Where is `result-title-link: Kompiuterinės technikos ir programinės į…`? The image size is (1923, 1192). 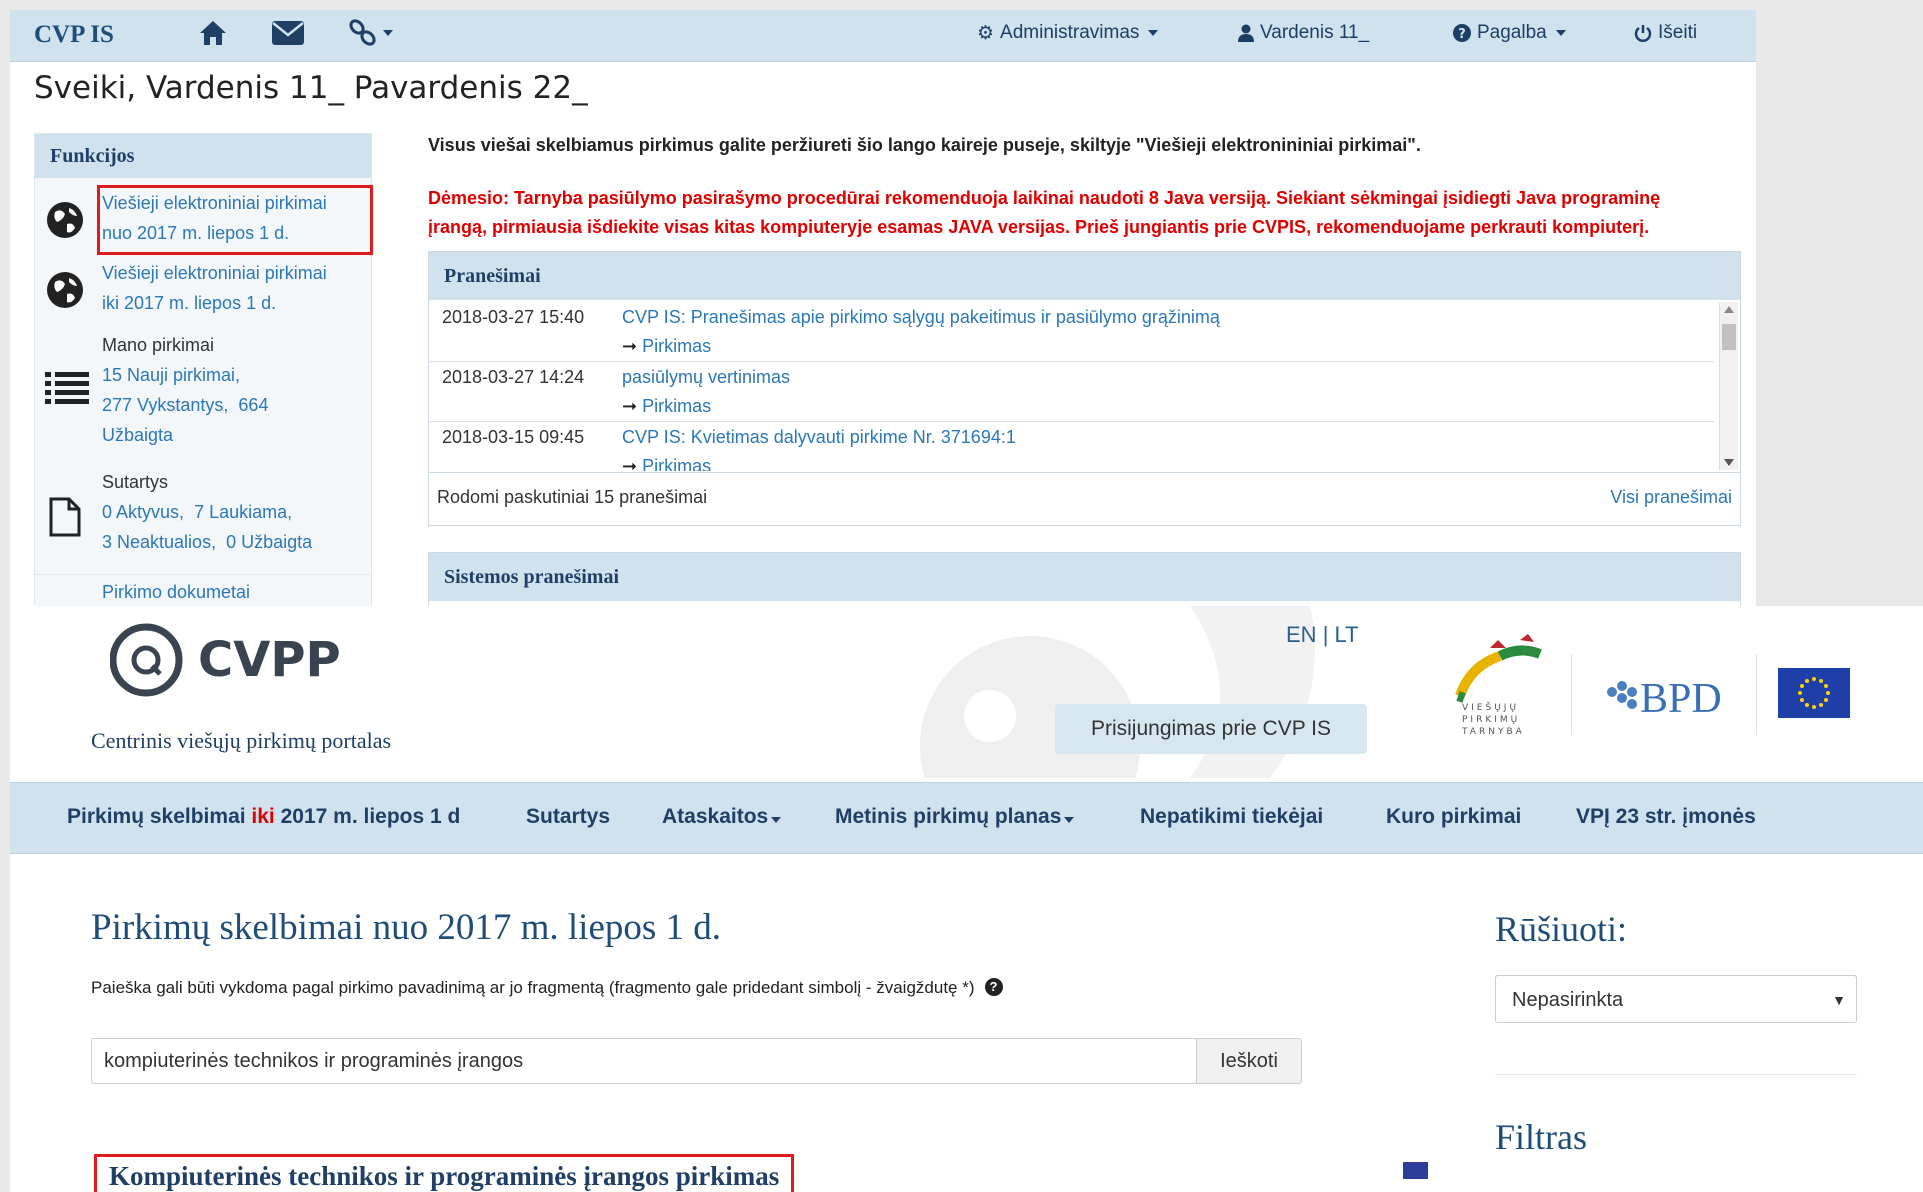
result-title-link: Kompiuterinės technikos ir programinės į… is located at coordinates (444, 1173).